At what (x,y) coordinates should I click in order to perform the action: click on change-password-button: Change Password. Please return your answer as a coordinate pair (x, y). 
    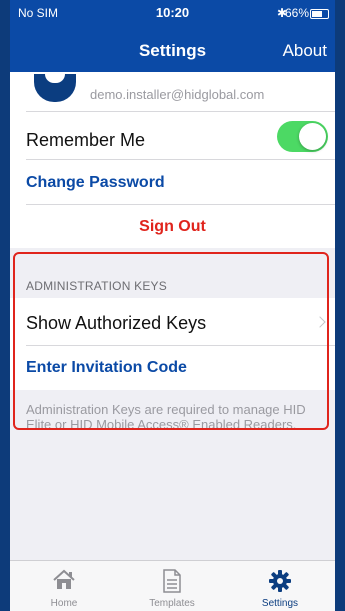
    Looking at the image, I should click on (95, 183).